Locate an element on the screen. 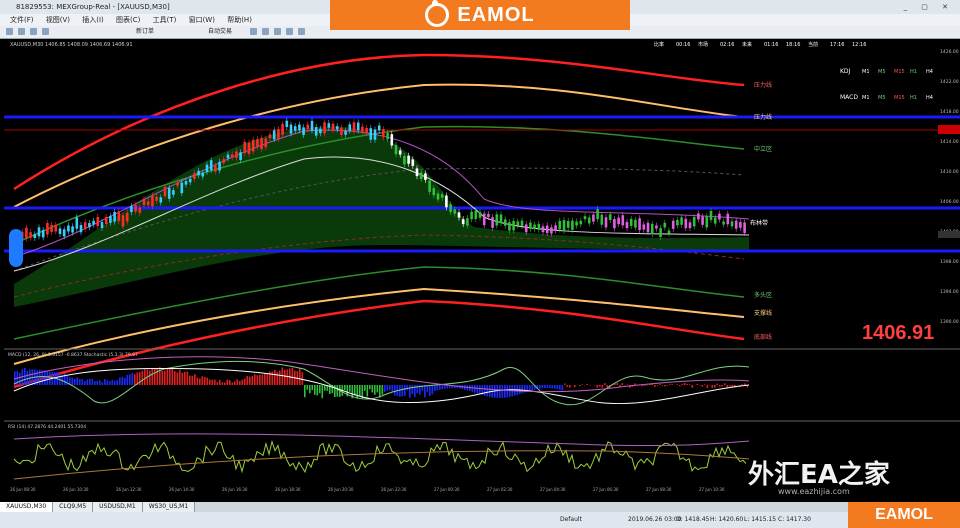 This screenshot has height=528, width=960. new-order-button: 新订单 is located at coordinates (145, 31).